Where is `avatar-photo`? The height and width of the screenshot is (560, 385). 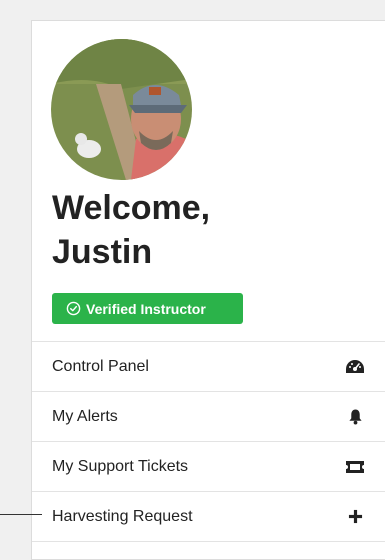
avatar-photo is located at coordinates (121, 109).